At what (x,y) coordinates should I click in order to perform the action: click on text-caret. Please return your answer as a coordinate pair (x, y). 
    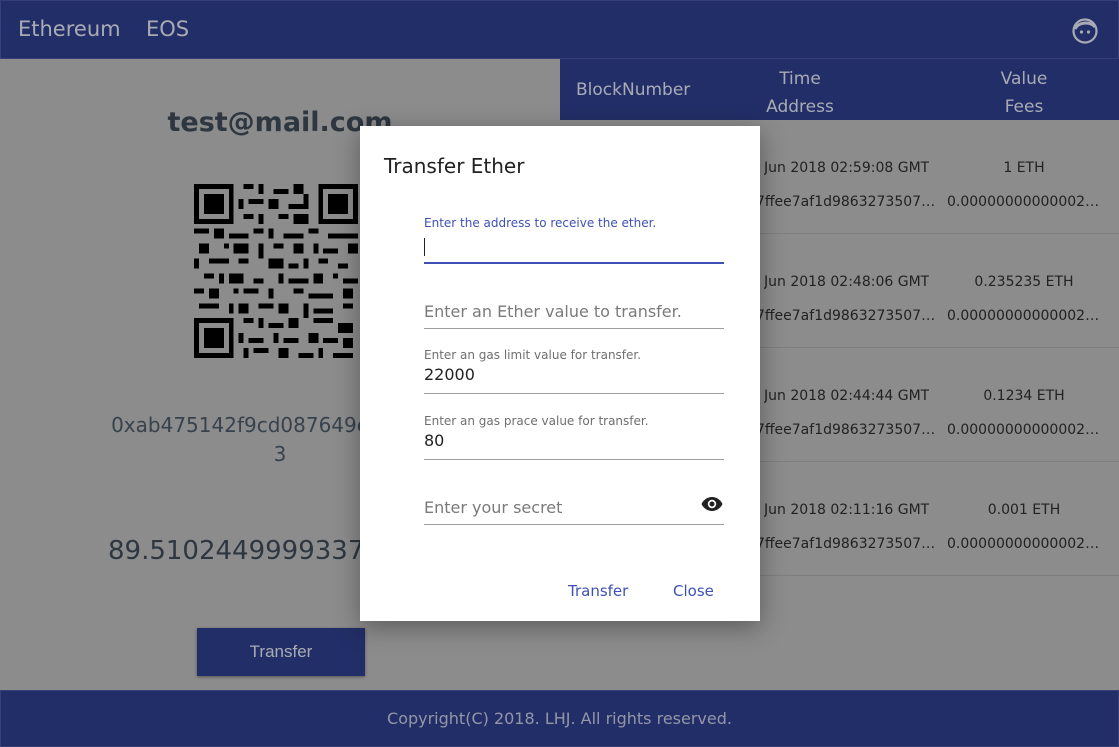
    Looking at the image, I should click on (424, 247).